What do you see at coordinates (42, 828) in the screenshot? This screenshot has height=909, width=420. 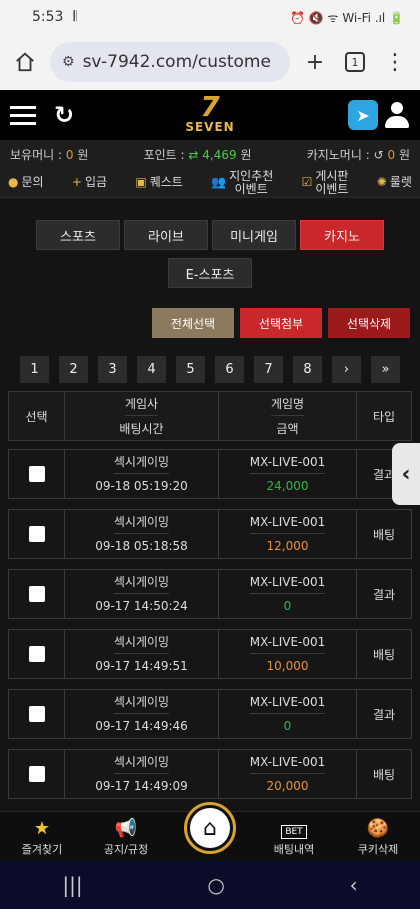 I see `star-icon: ★` at bounding box center [42, 828].